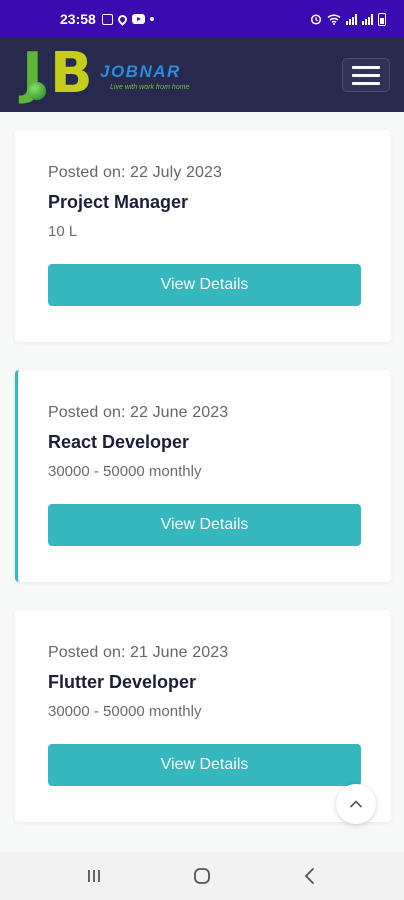 The image size is (404, 900). What do you see at coordinates (366, 67) in the screenshot?
I see `hamburger-icon` at bounding box center [366, 67].